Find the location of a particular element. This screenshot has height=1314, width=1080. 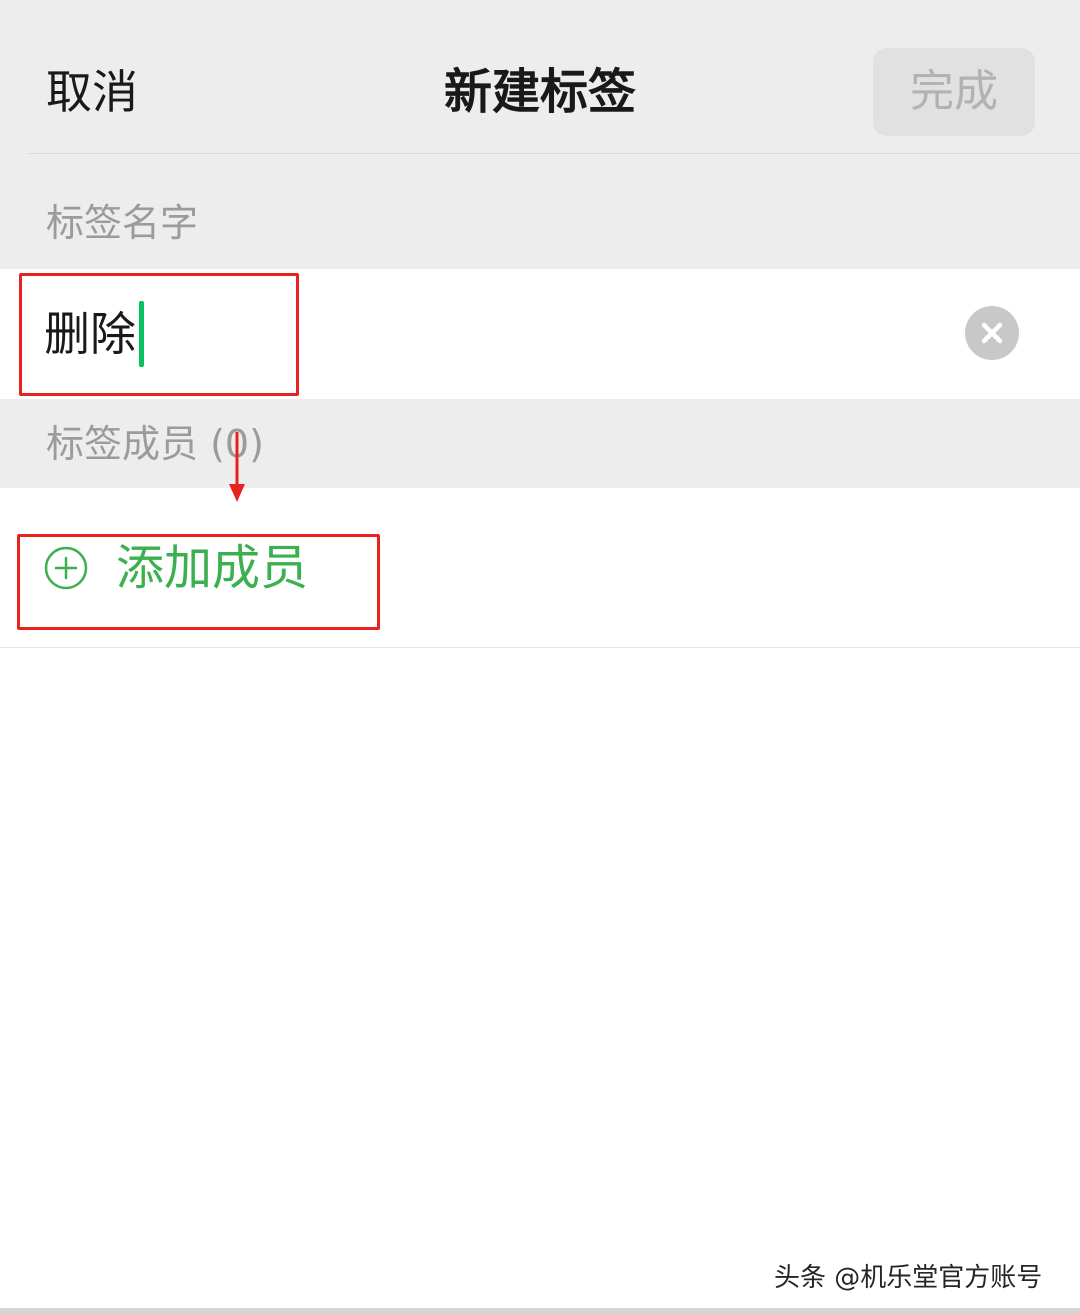

clear-icon is located at coordinates (992, 333).